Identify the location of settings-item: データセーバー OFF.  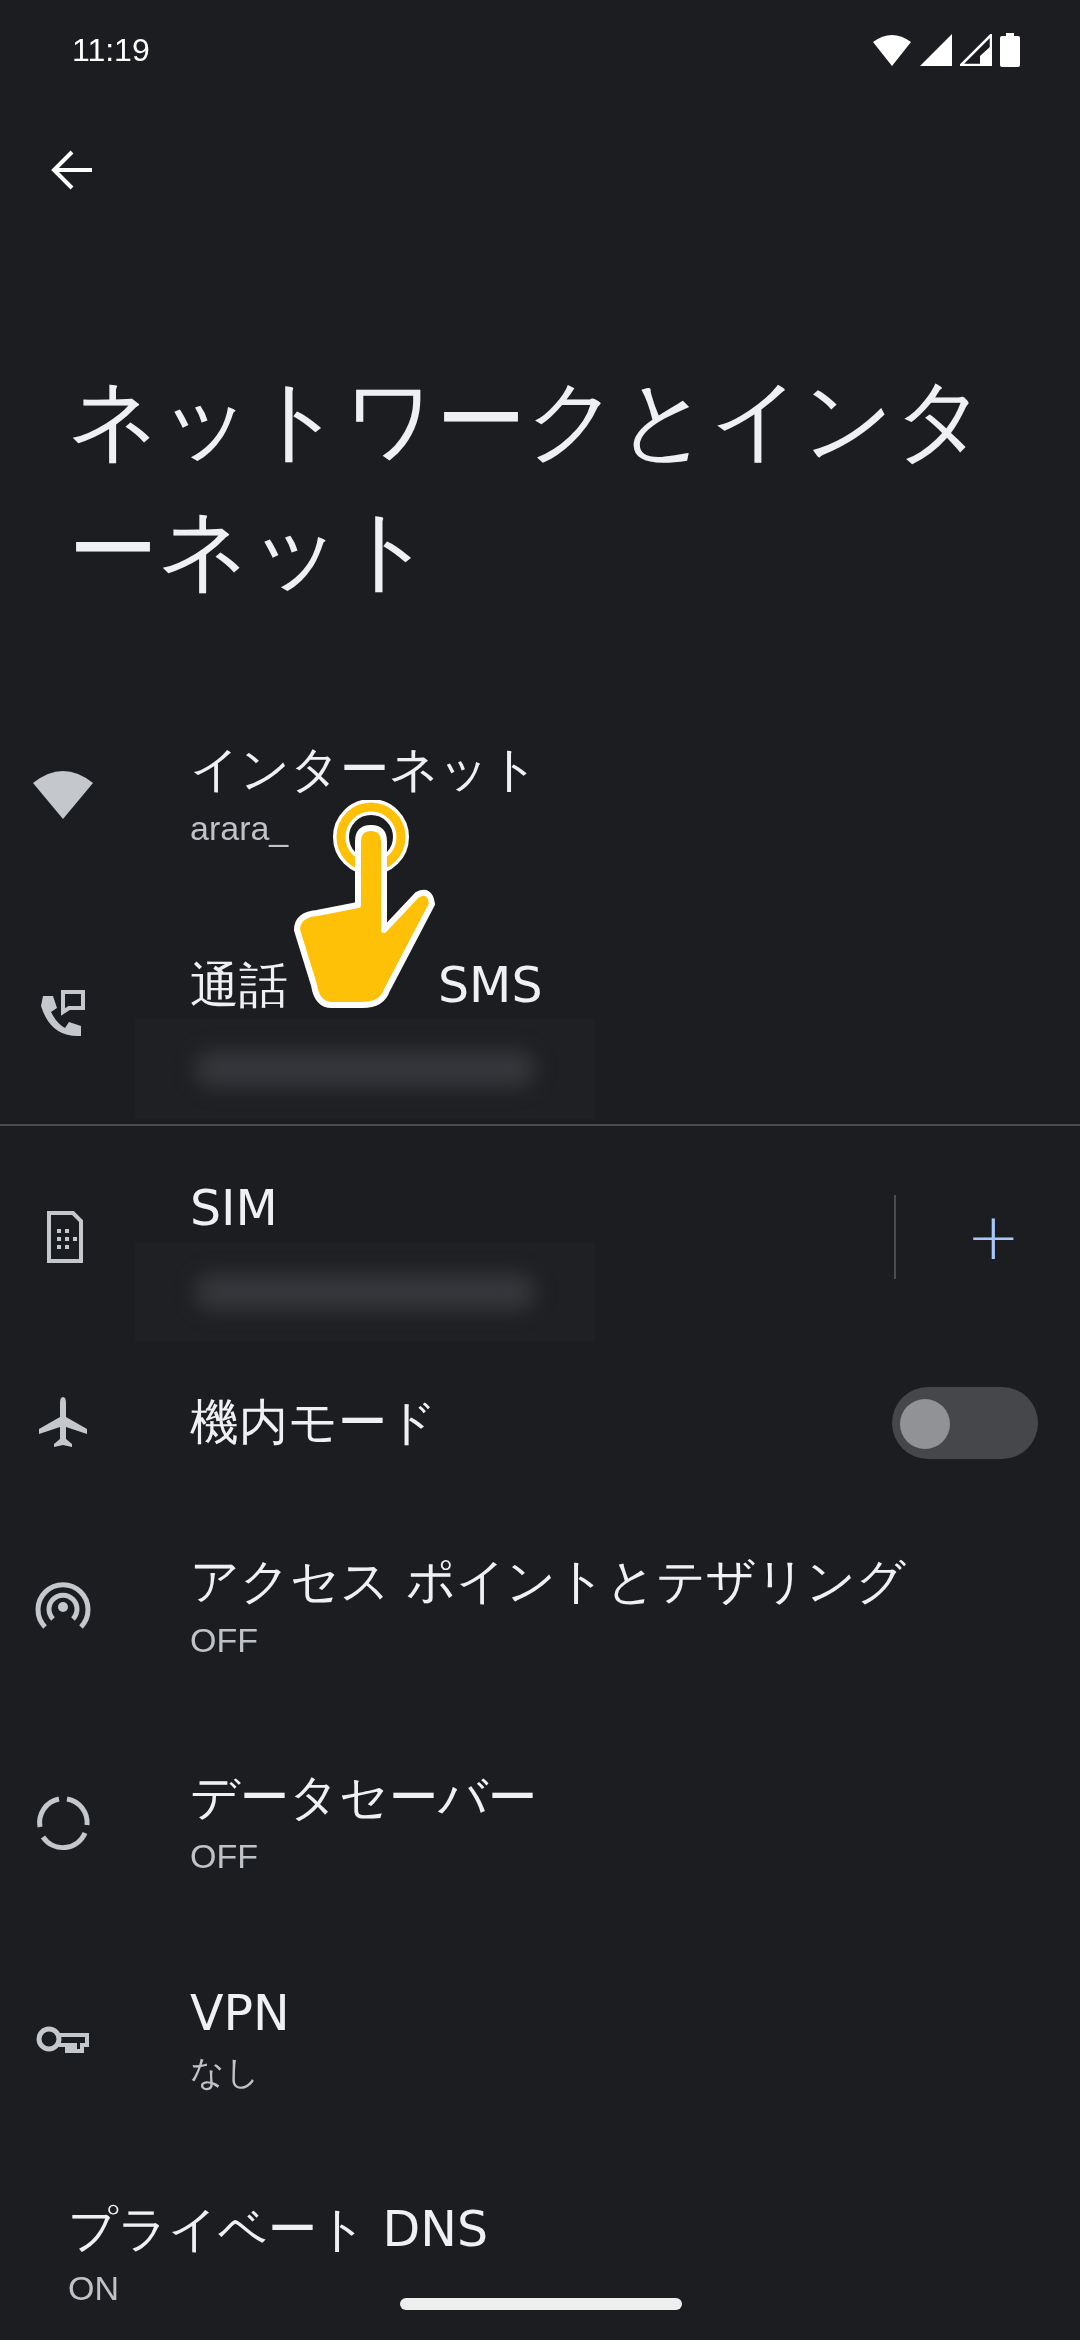
(540, 1823).